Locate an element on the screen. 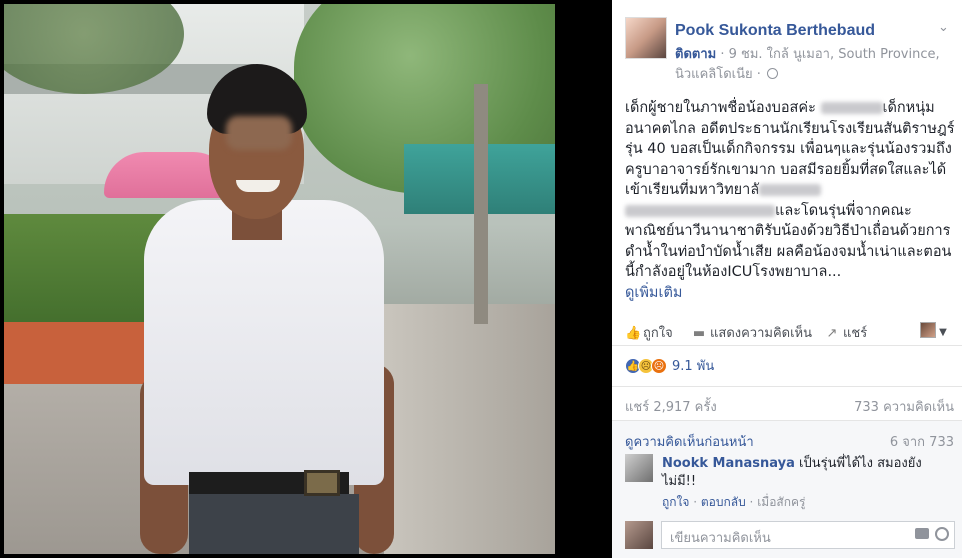 The height and width of the screenshot is (558, 962). thumbs-up-icon: 👍 is located at coordinates (633, 333).